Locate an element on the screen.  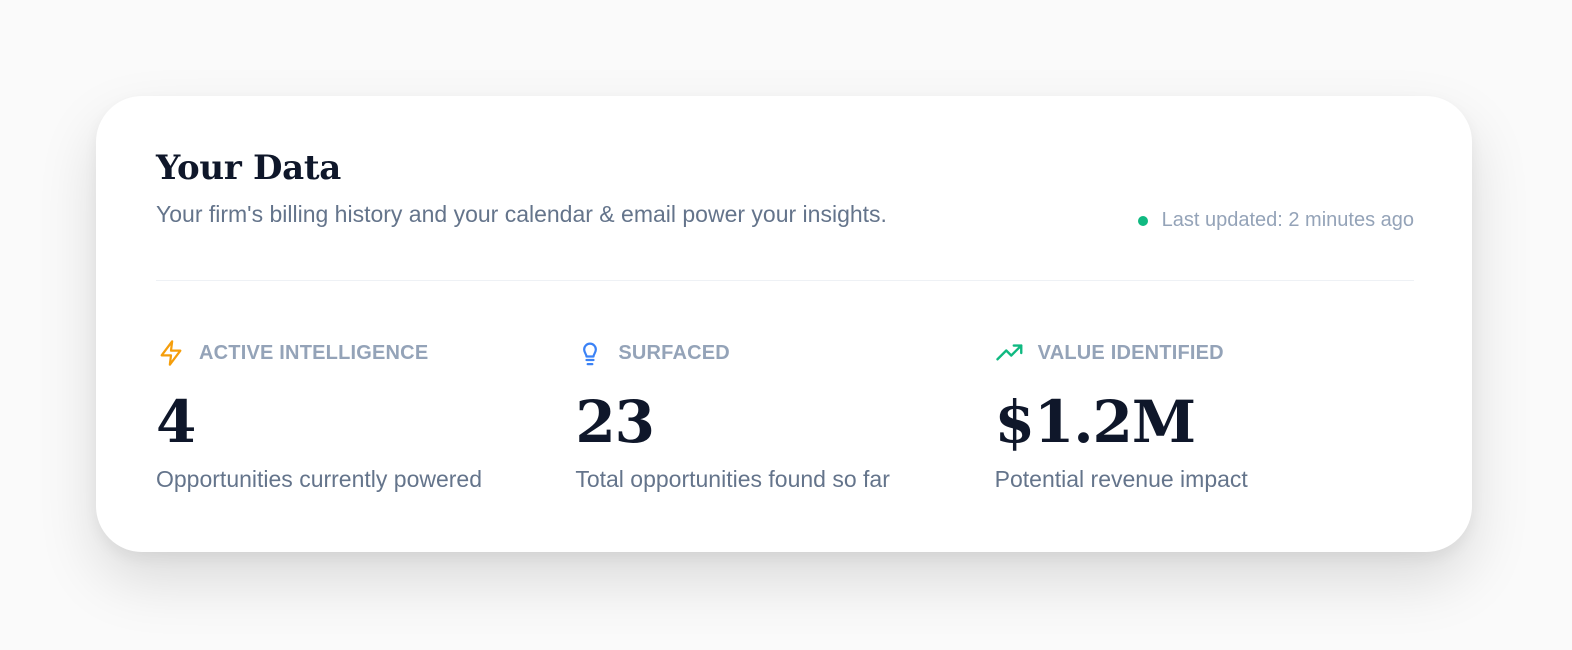
stat-value: $1.2M is located at coordinates (1095, 422).